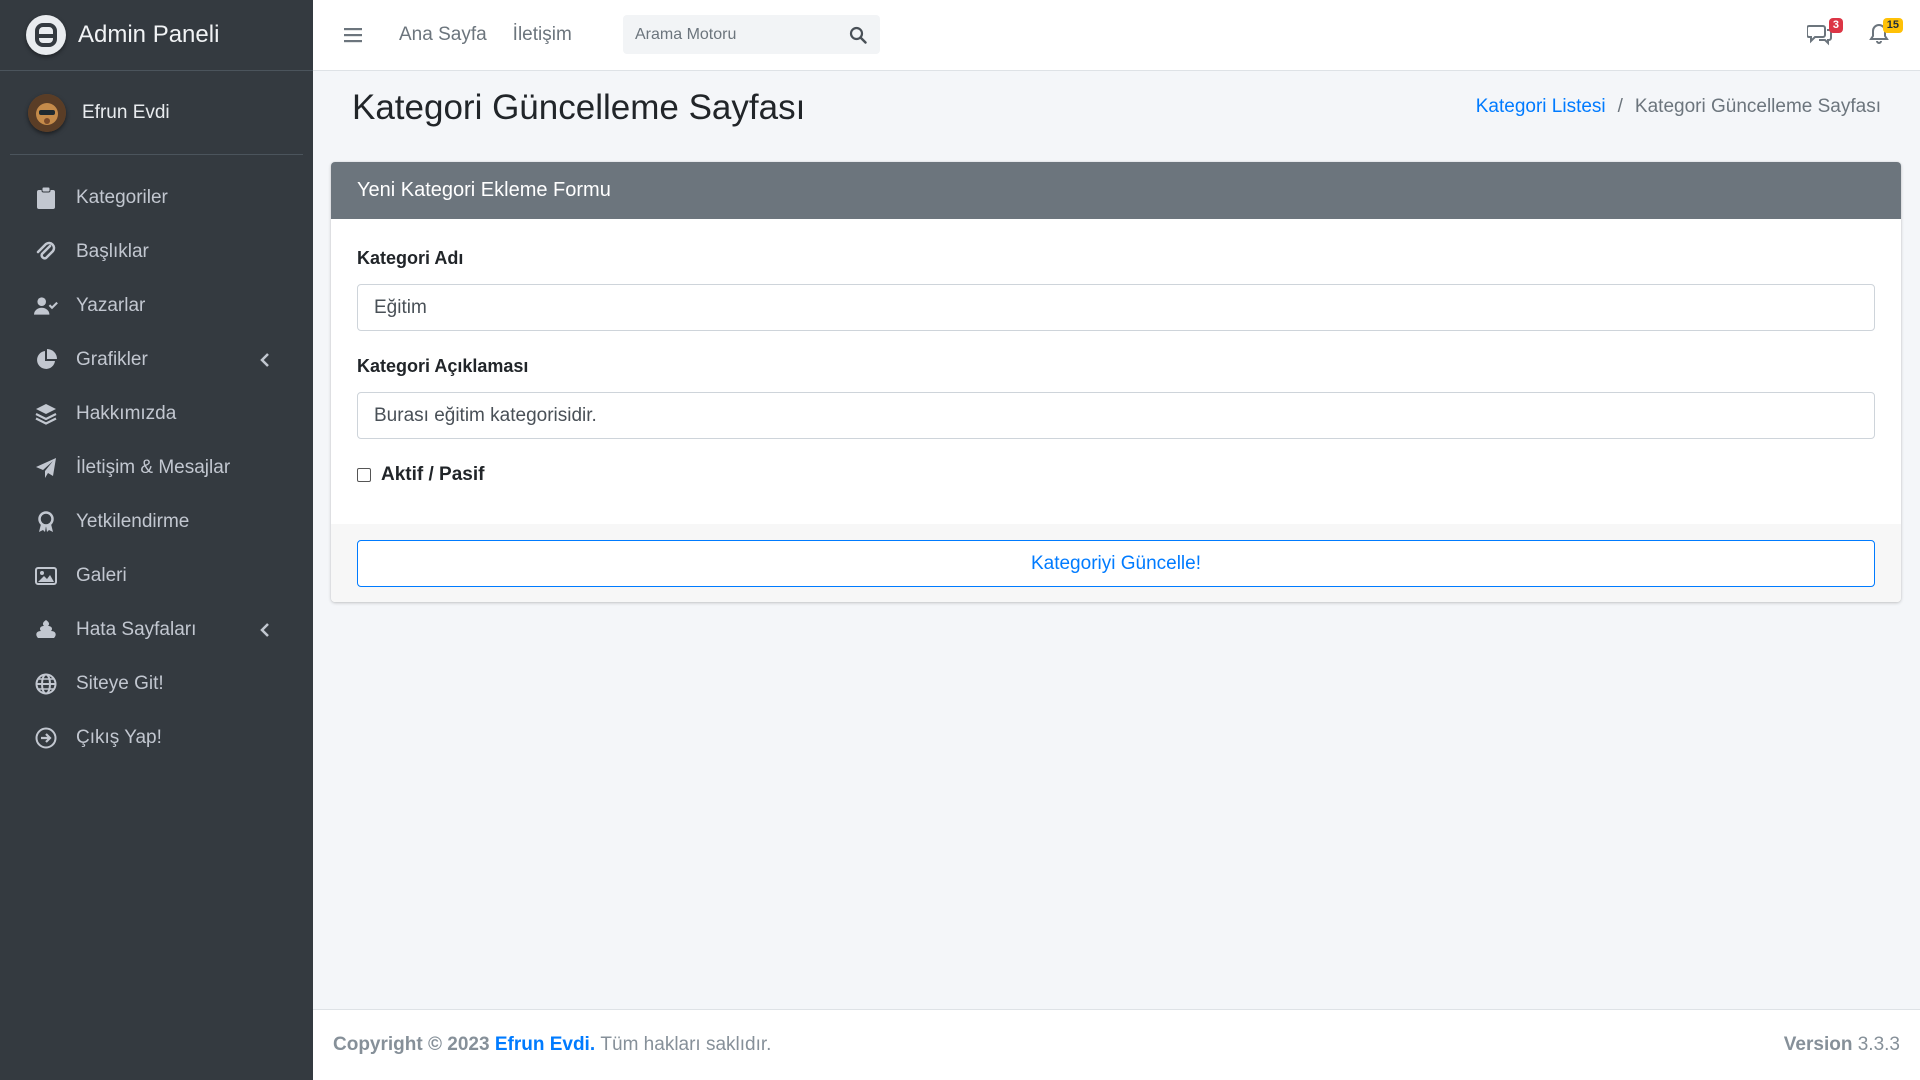 The height and width of the screenshot is (1080, 1920). I want to click on sidebar-item-yetkilendirme: Yetkilendirme, so click(156, 522).